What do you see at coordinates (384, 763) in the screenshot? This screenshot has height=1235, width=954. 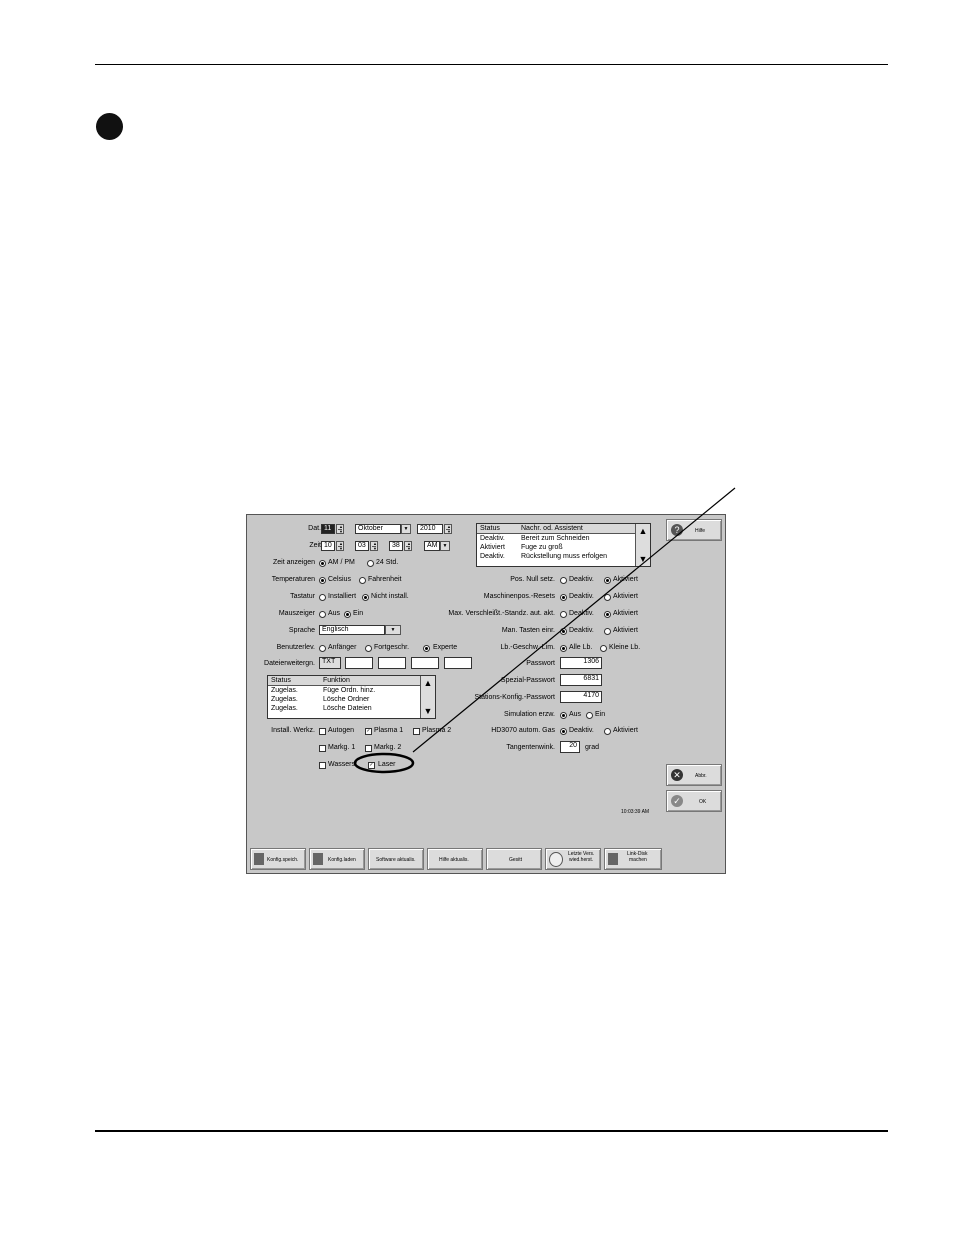 I see `callout-ellipse` at bounding box center [384, 763].